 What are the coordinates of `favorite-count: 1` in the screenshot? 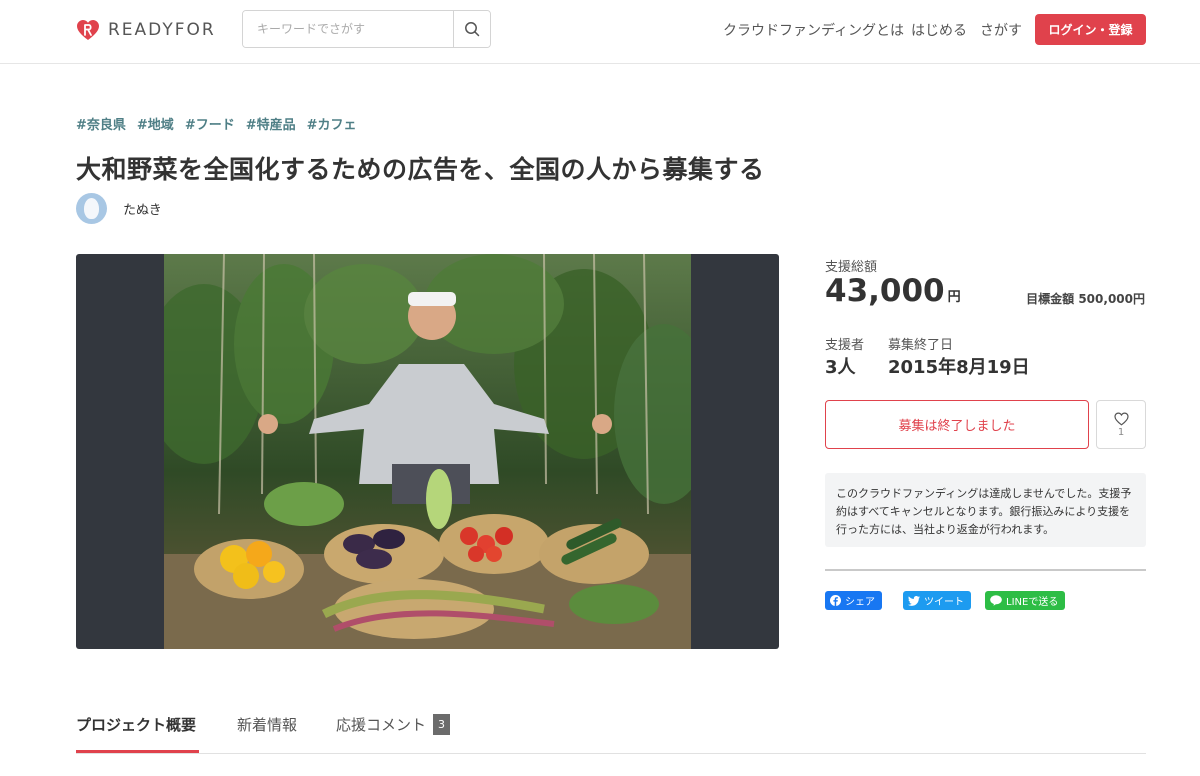 It's located at (1121, 432).